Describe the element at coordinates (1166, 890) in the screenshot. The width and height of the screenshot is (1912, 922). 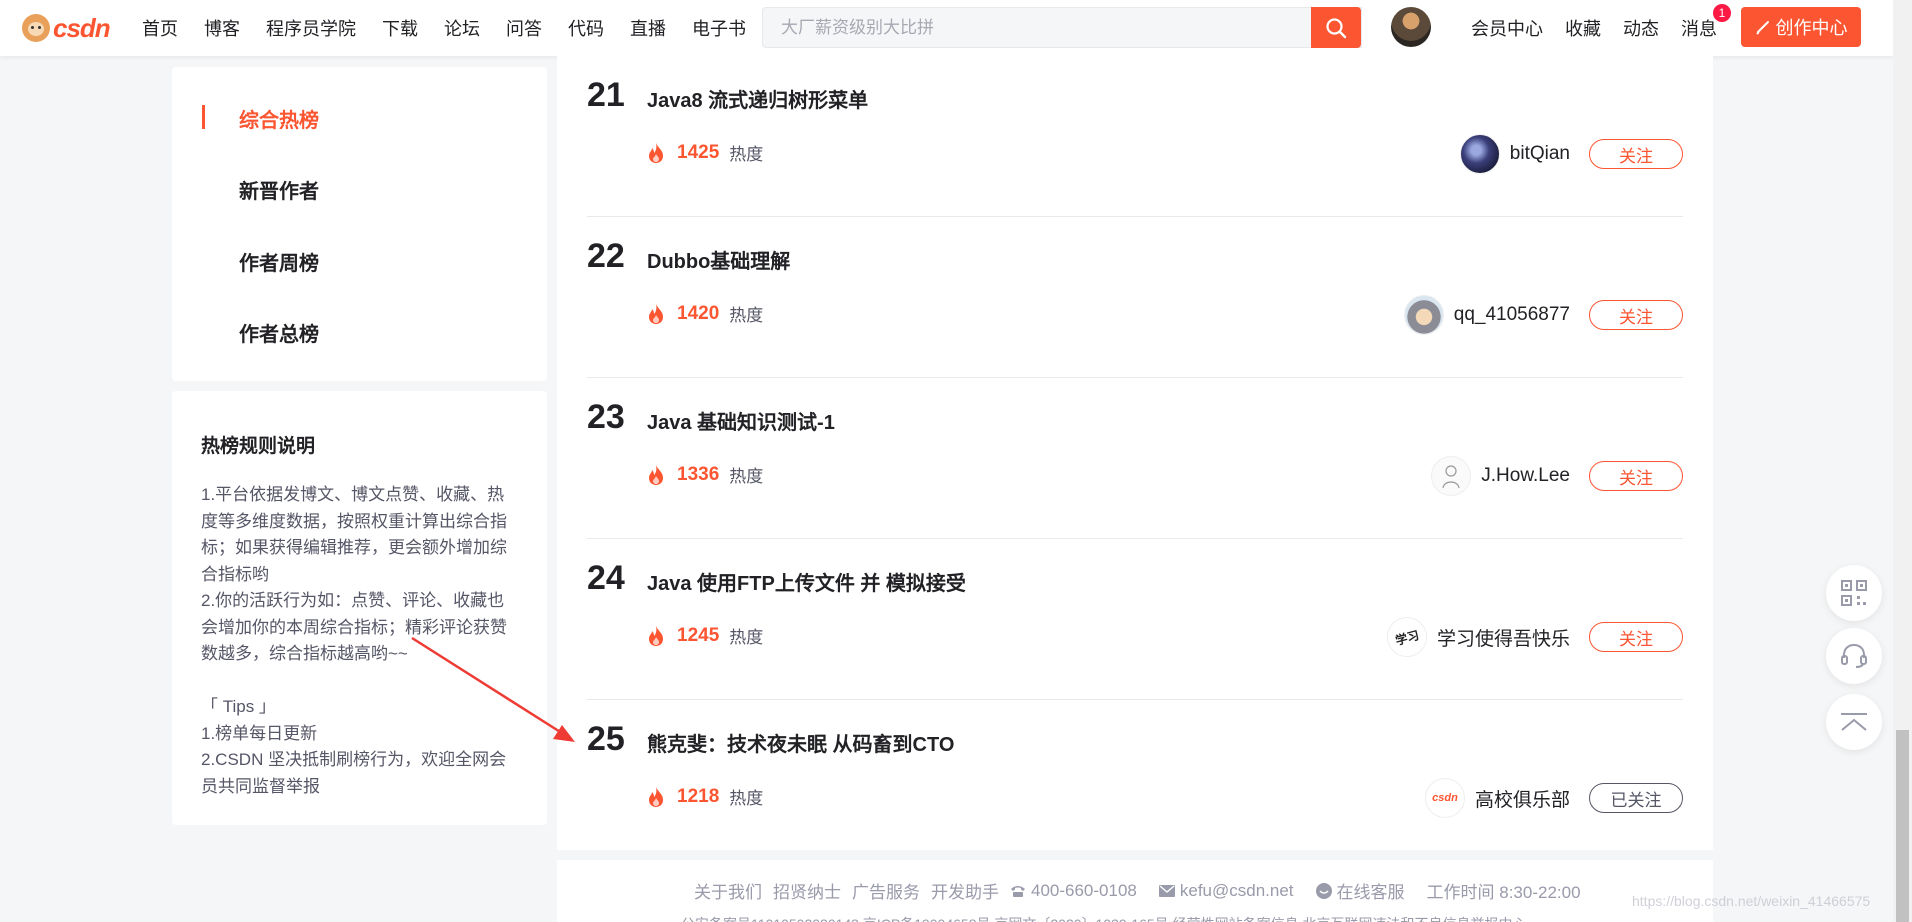
I see `mail-icon` at that location.